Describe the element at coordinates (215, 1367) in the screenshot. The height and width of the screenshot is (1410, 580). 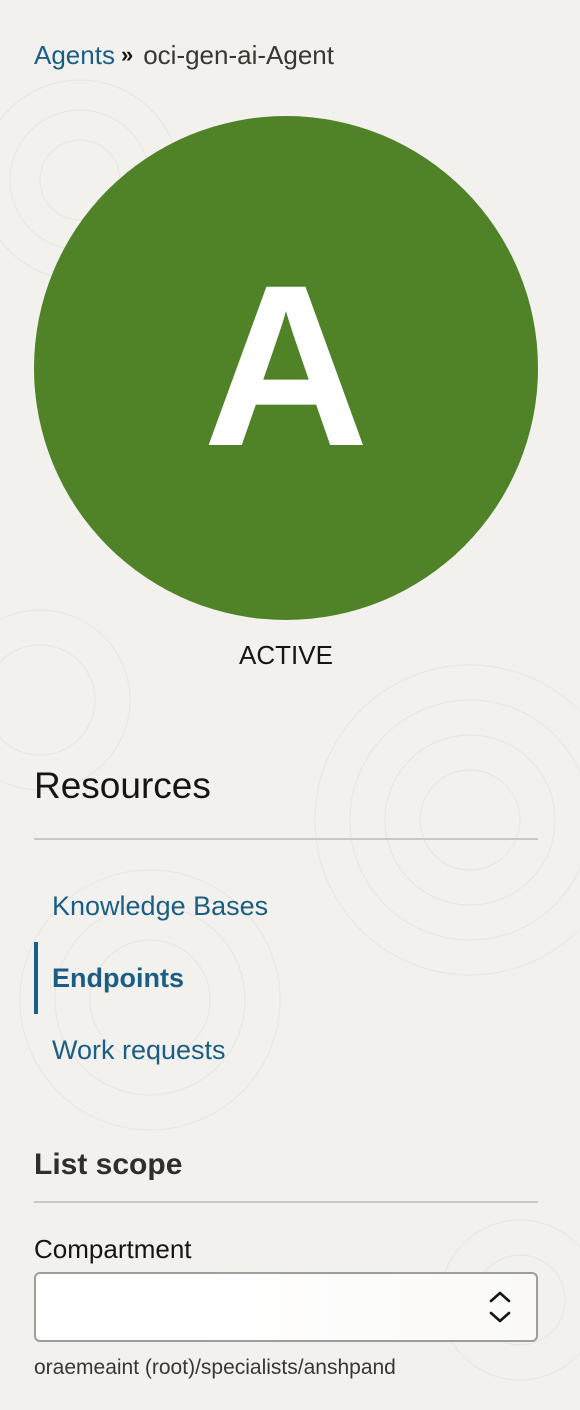
I see `compartment-path: oraemeaint (root)/specialists/anshpand` at that location.